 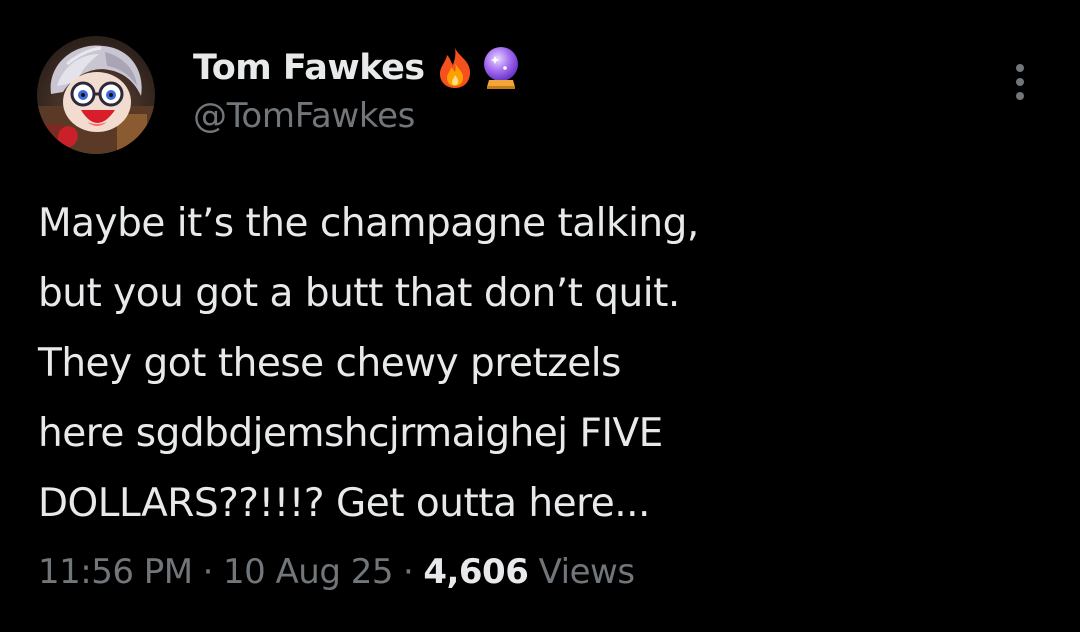 What do you see at coordinates (115, 572) in the screenshot?
I see `tweet-time: 11:56 PM` at bounding box center [115, 572].